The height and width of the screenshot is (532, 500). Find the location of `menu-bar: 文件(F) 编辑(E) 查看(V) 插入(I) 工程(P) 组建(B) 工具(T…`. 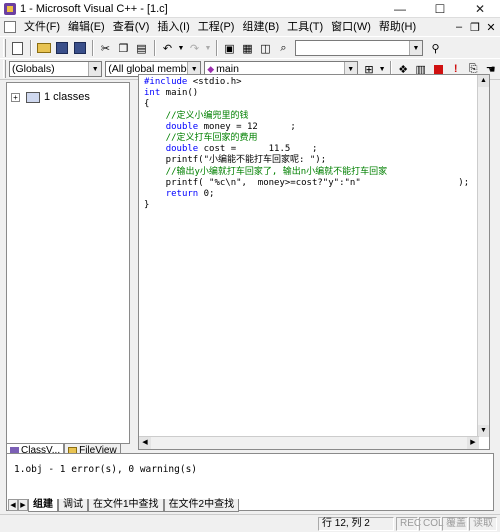

menu-bar: 文件(F) 编辑(E) 查看(V) 插入(I) 工程(P) 组建(B) 工具(T… is located at coordinates (250, 27).